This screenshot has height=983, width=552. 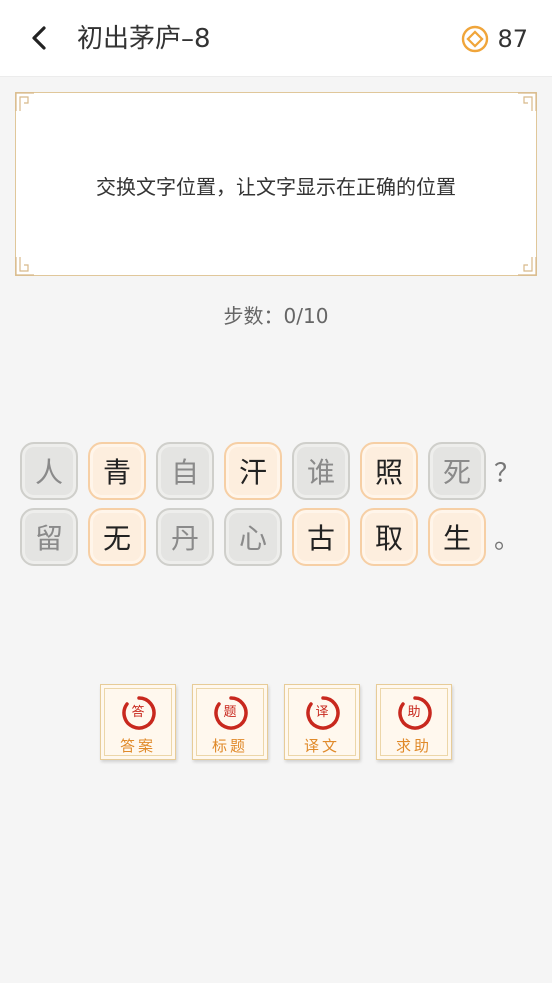 I want to click on coin-balance: 87, so click(x=494, y=39).